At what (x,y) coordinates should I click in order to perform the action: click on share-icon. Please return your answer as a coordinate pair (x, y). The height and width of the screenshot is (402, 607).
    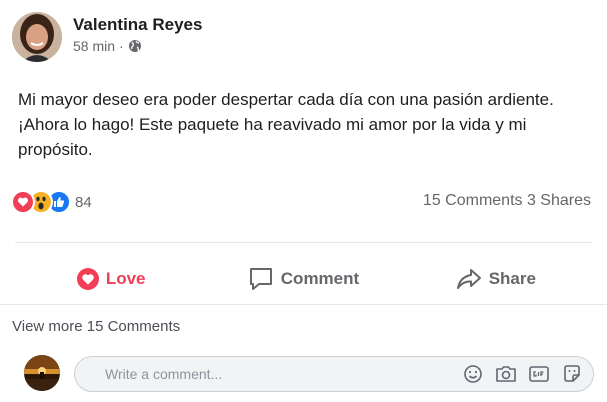
    Looking at the image, I should click on (468, 279).